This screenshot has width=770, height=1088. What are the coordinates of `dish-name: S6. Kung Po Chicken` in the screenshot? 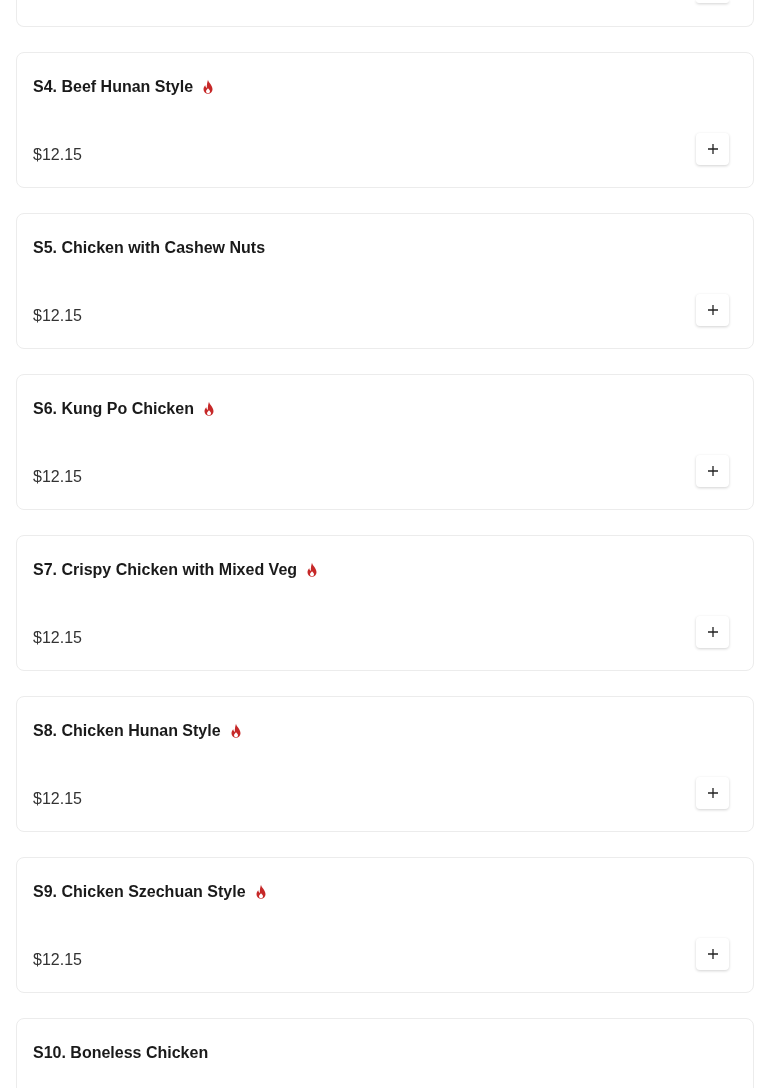 It's located at (113, 409).